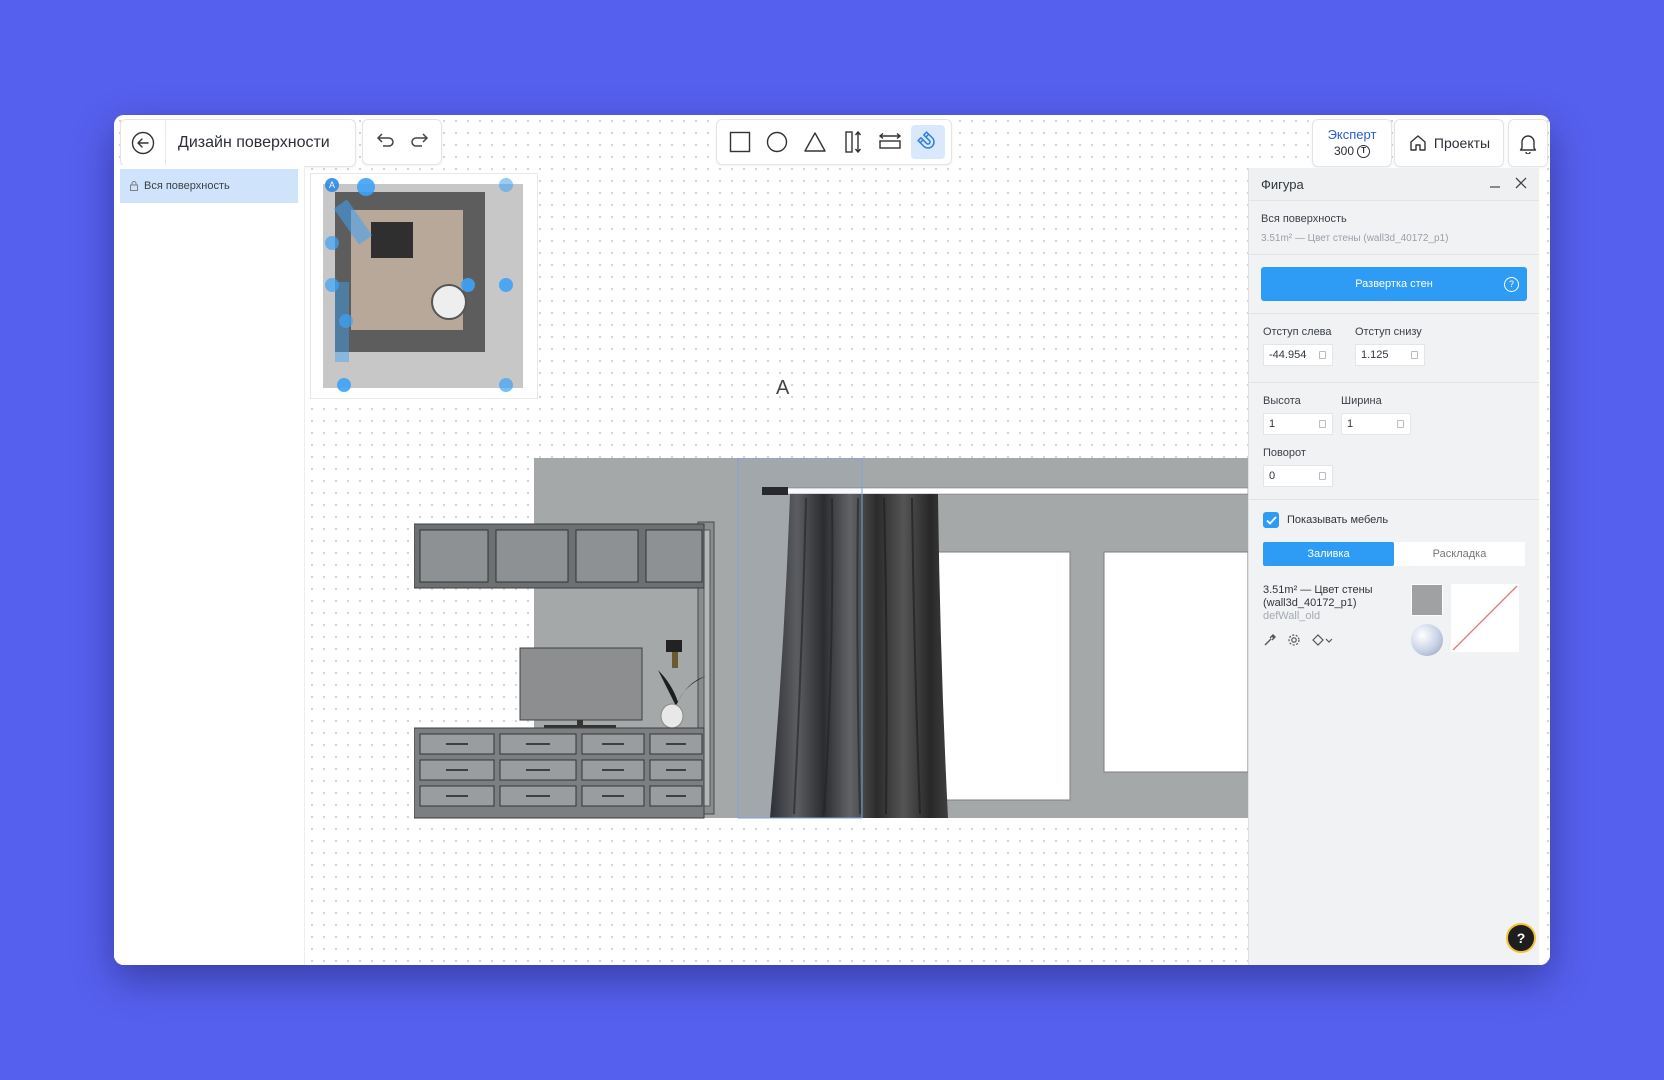  I want to click on vase, so click(672, 716).